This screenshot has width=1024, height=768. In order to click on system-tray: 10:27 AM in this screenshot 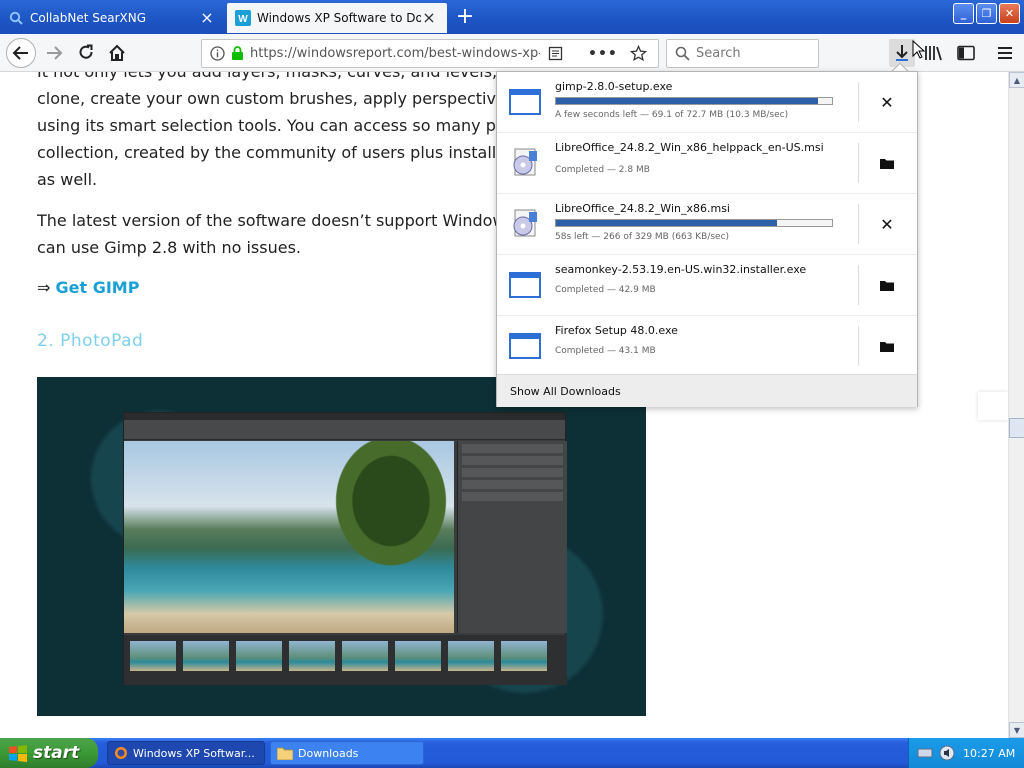, I will do `click(966, 753)`.